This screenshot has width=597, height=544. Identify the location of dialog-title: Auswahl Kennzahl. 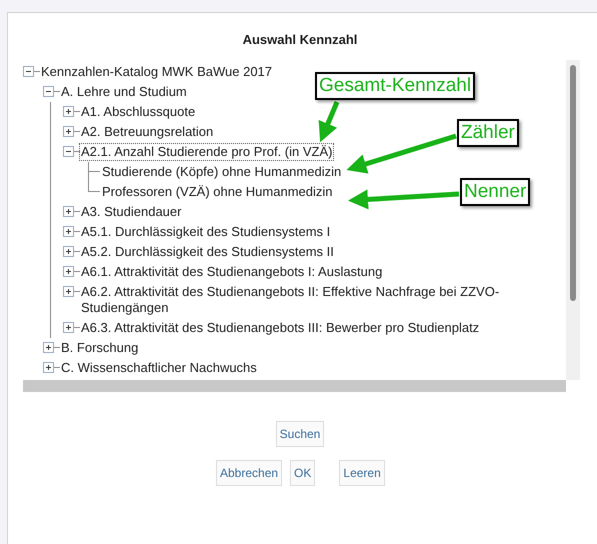
(300, 40).